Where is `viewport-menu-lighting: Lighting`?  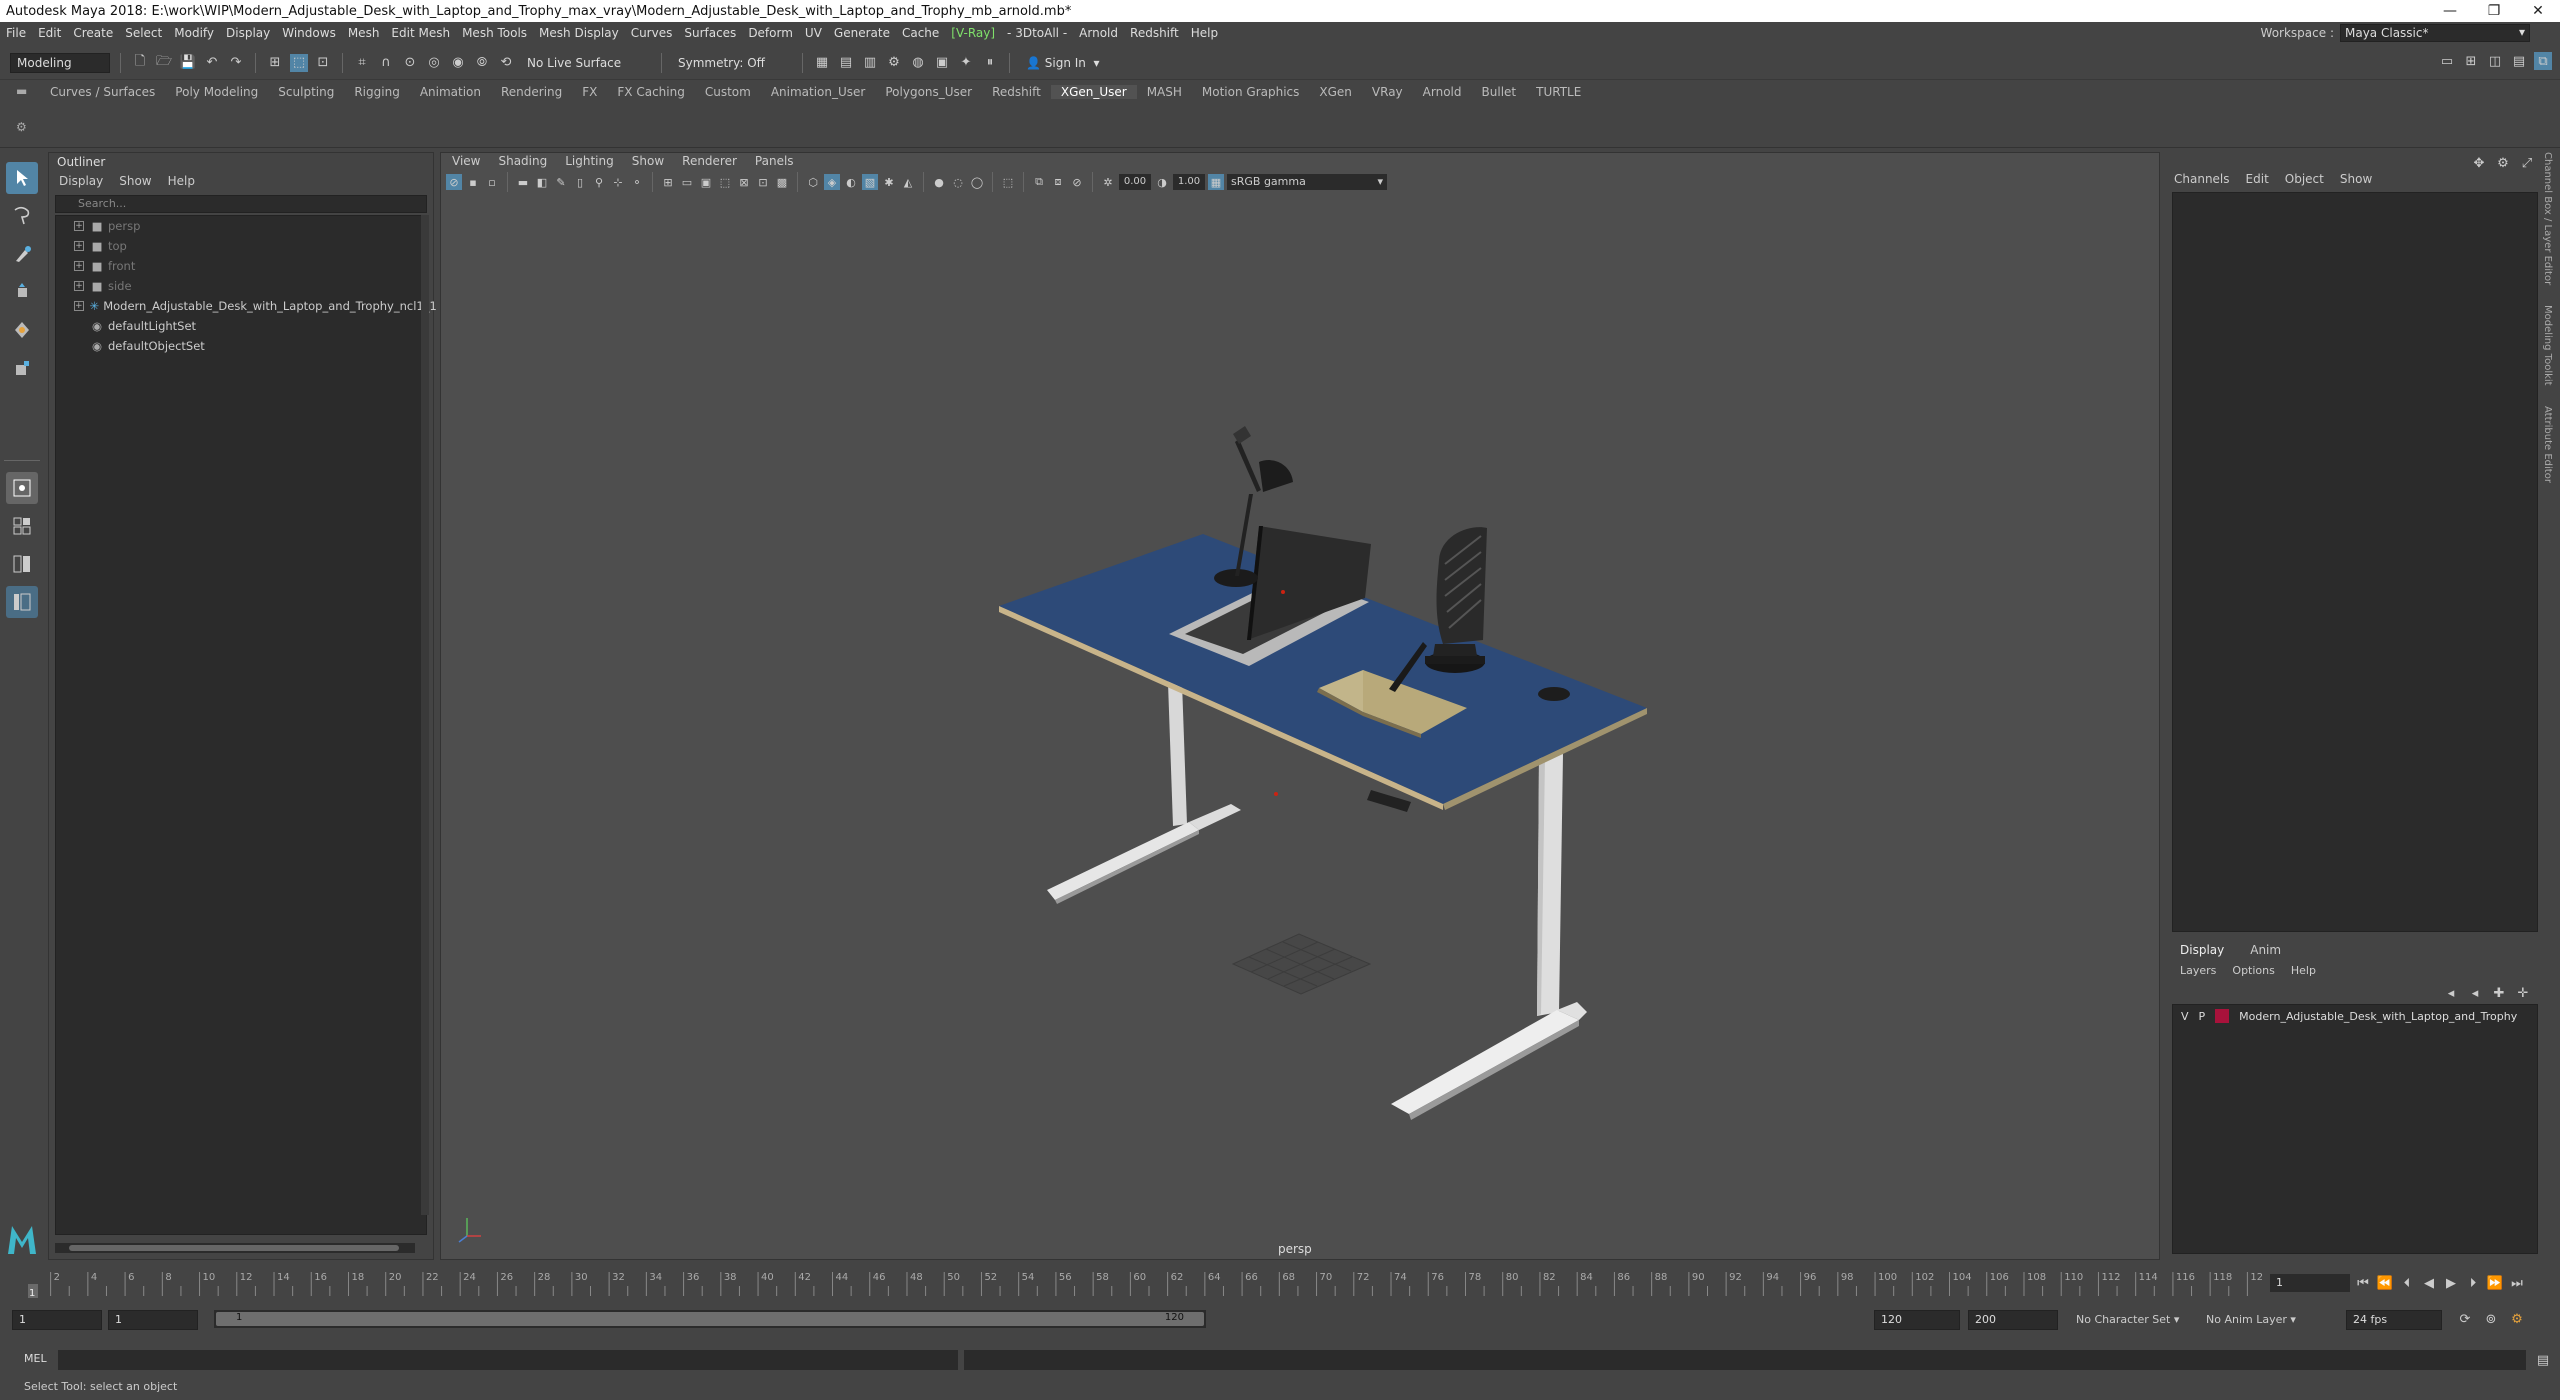
viewport-menu-lighting: Lighting is located at coordinates (589, 163).